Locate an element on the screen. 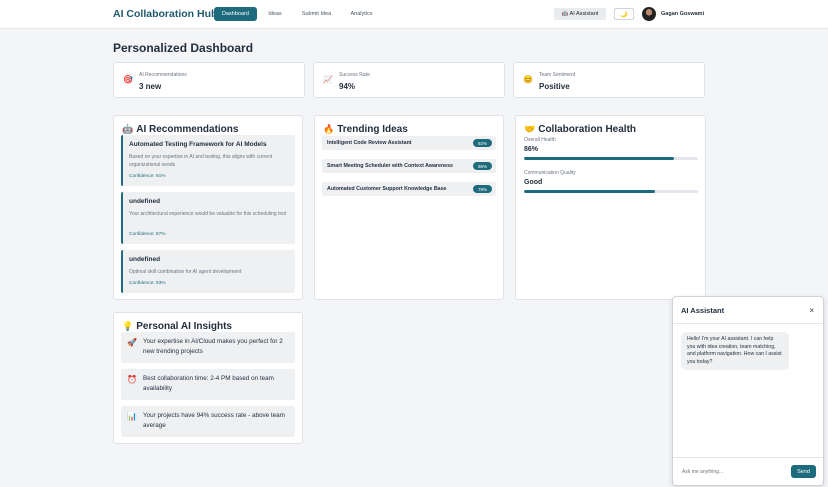 The height and width of the screenshot is (487, 828). target-icon: 🎯 is located at coordinates (128, 79).